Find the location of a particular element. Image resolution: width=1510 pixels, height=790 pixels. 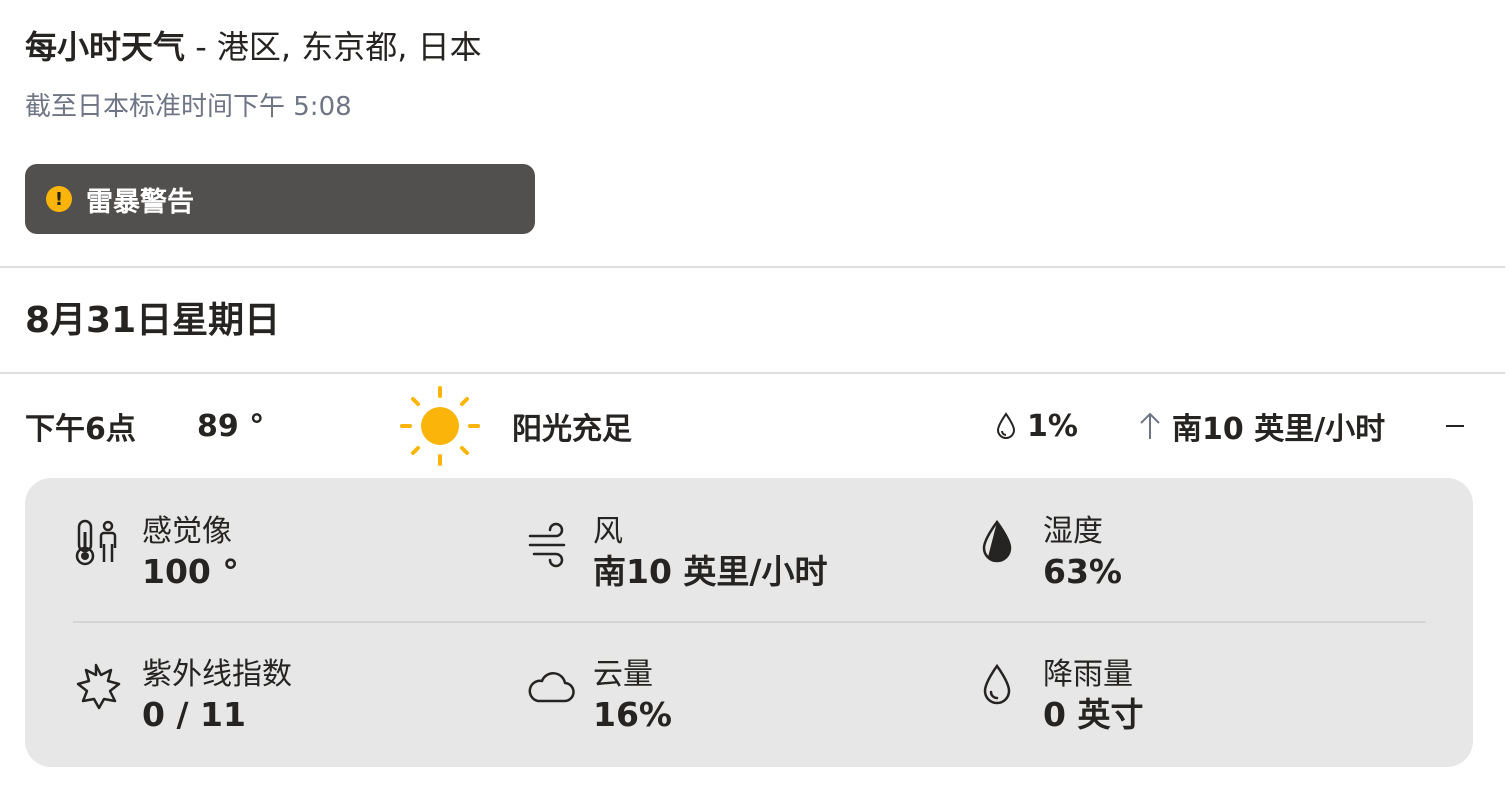

detail-value: 南10 英里/小时 is located at coordinates (710, 571).